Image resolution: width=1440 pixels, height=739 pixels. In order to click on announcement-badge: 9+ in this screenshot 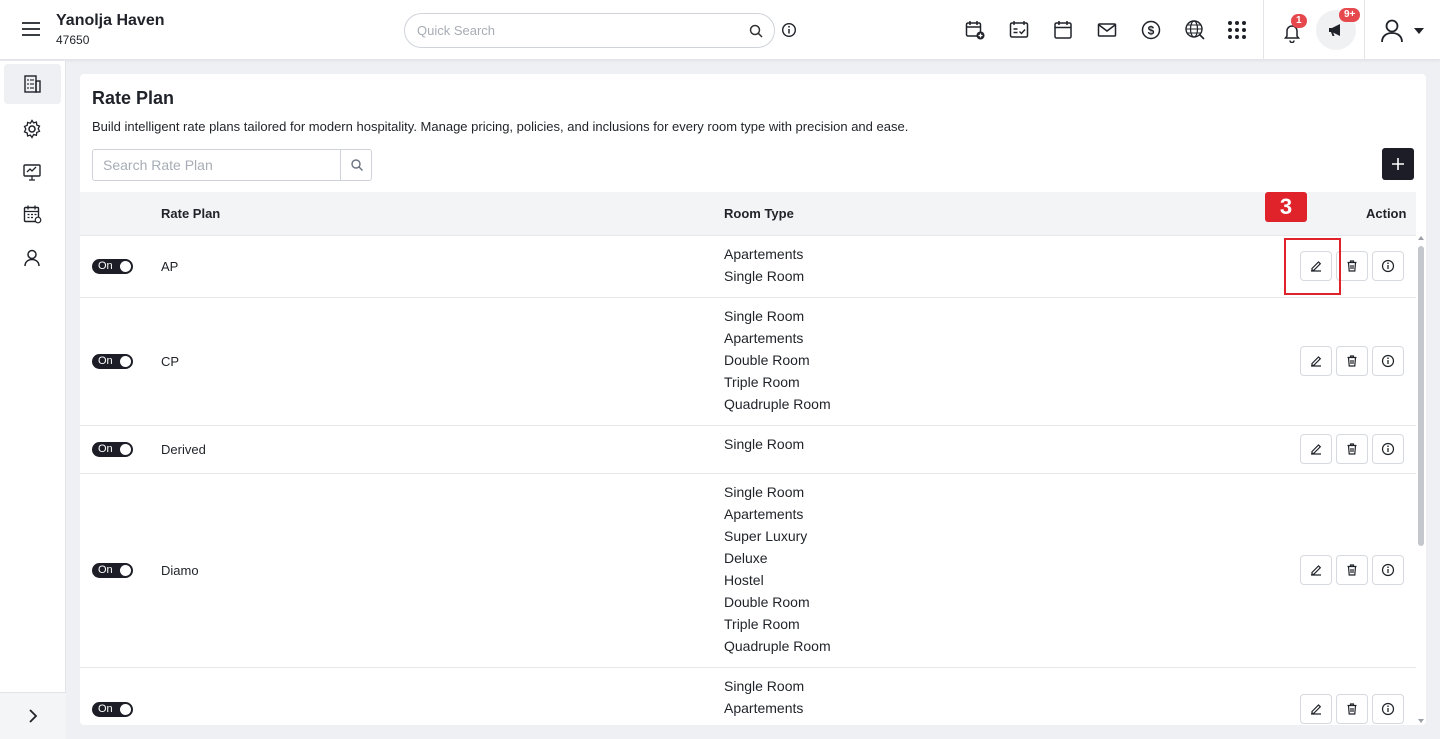, I will do `click(1350, 15)`.